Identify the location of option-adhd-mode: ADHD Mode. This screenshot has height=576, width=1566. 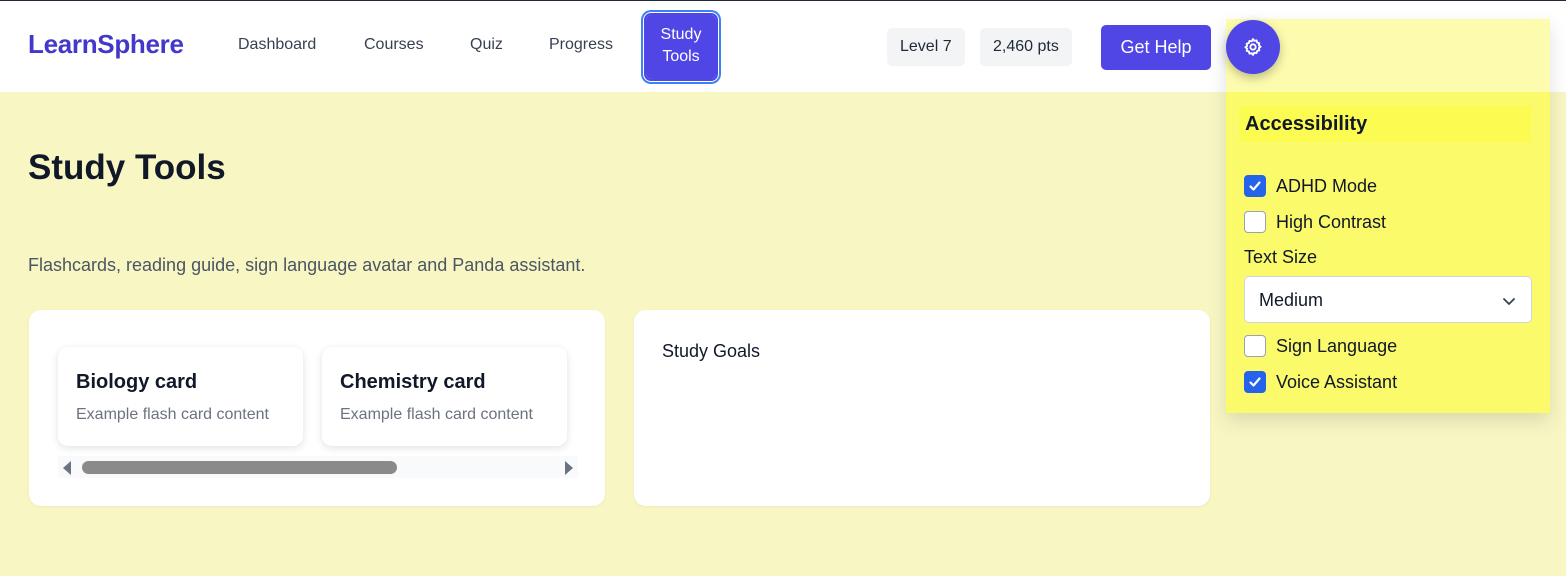
(1310, 186).